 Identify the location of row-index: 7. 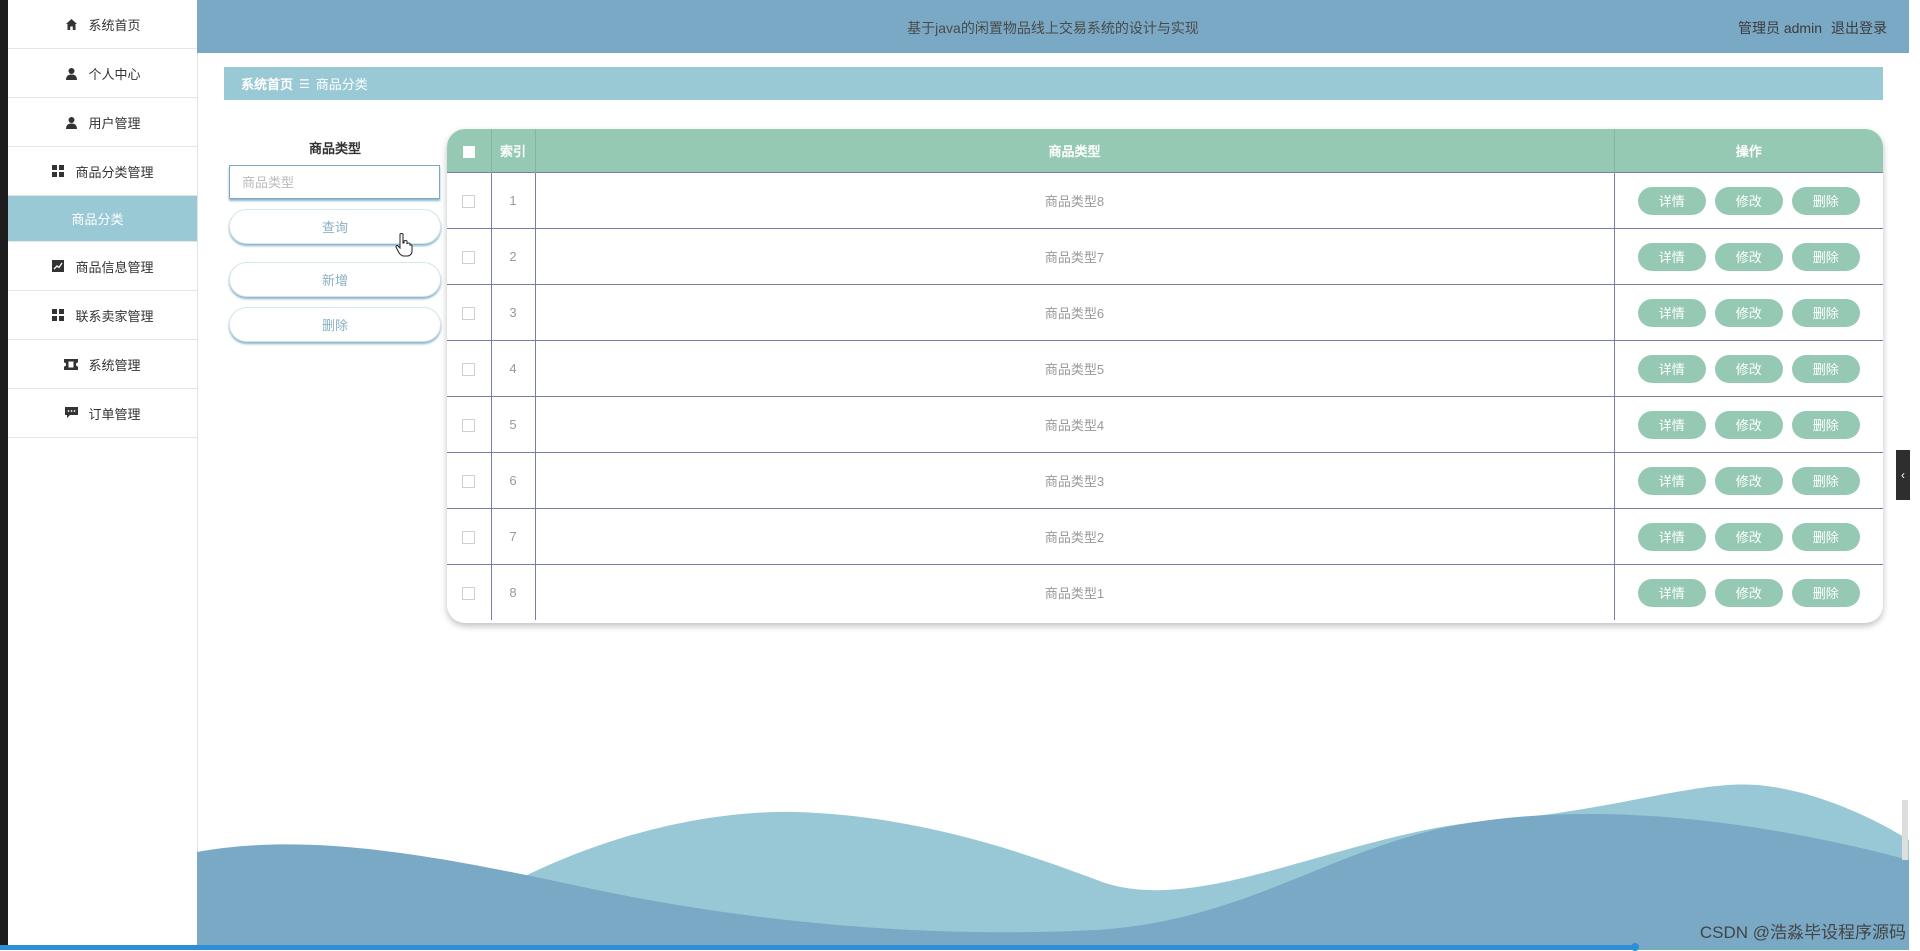
(513, 536).